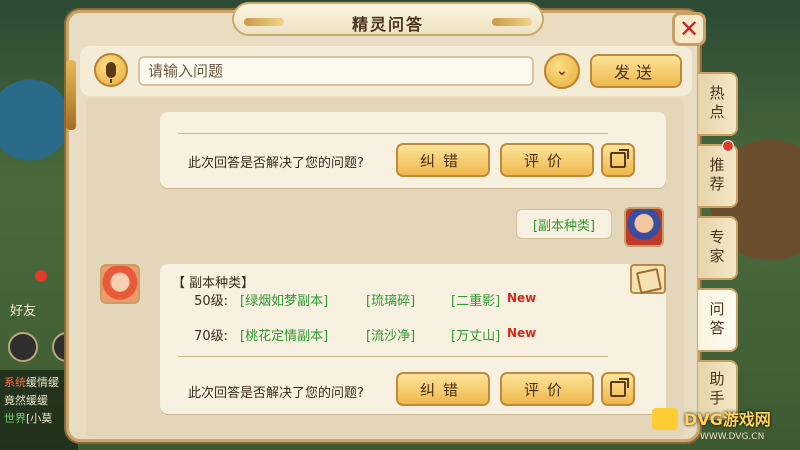 The width and height of the screenshot is (800, 450). What do you see at coordinates (23, 347) in the screenshot?
I see `chat-bubble-button` at bounding box center [23, 347].